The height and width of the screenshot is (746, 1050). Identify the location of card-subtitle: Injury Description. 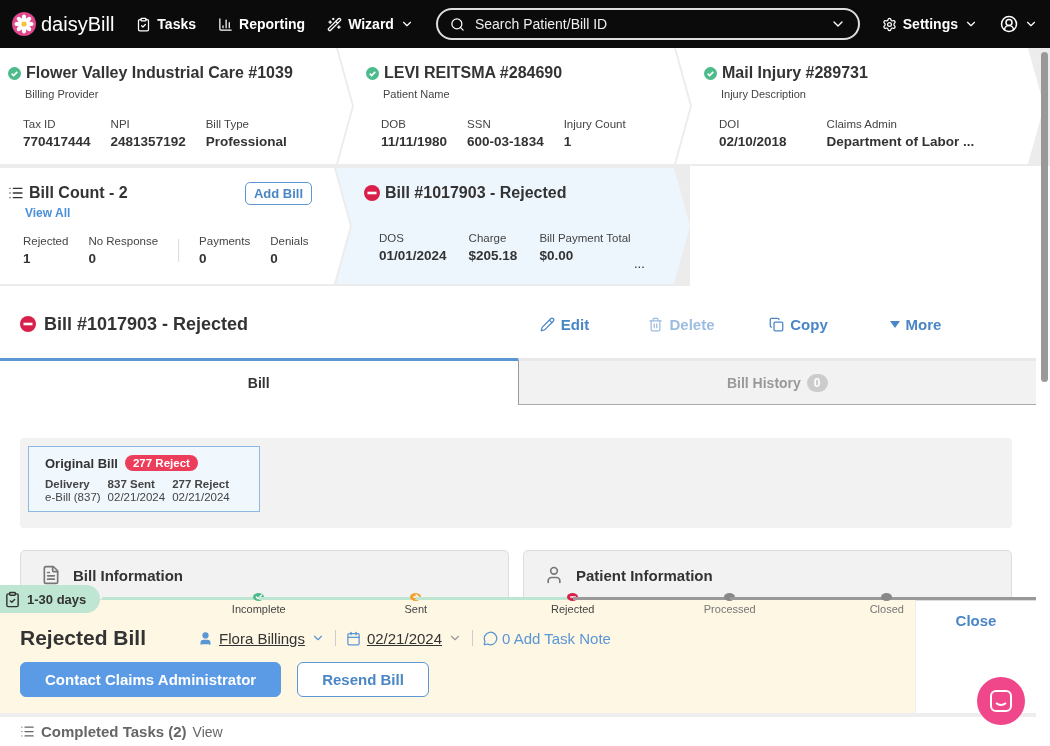
(764, 94).